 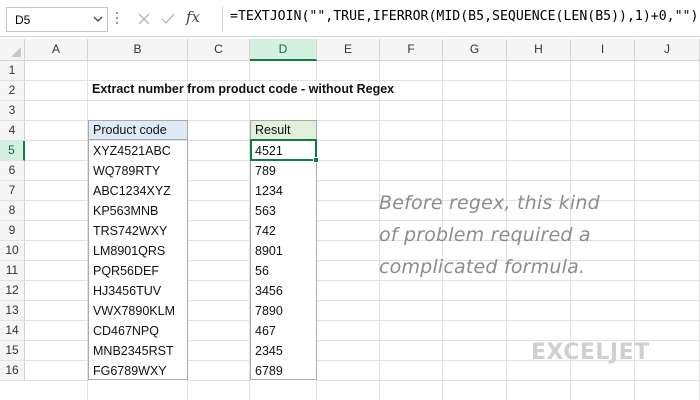 What do you see at coordinates (283, 371) in the screenshot?
I see `result-cell: 6789` at bounding box center [283, 371].